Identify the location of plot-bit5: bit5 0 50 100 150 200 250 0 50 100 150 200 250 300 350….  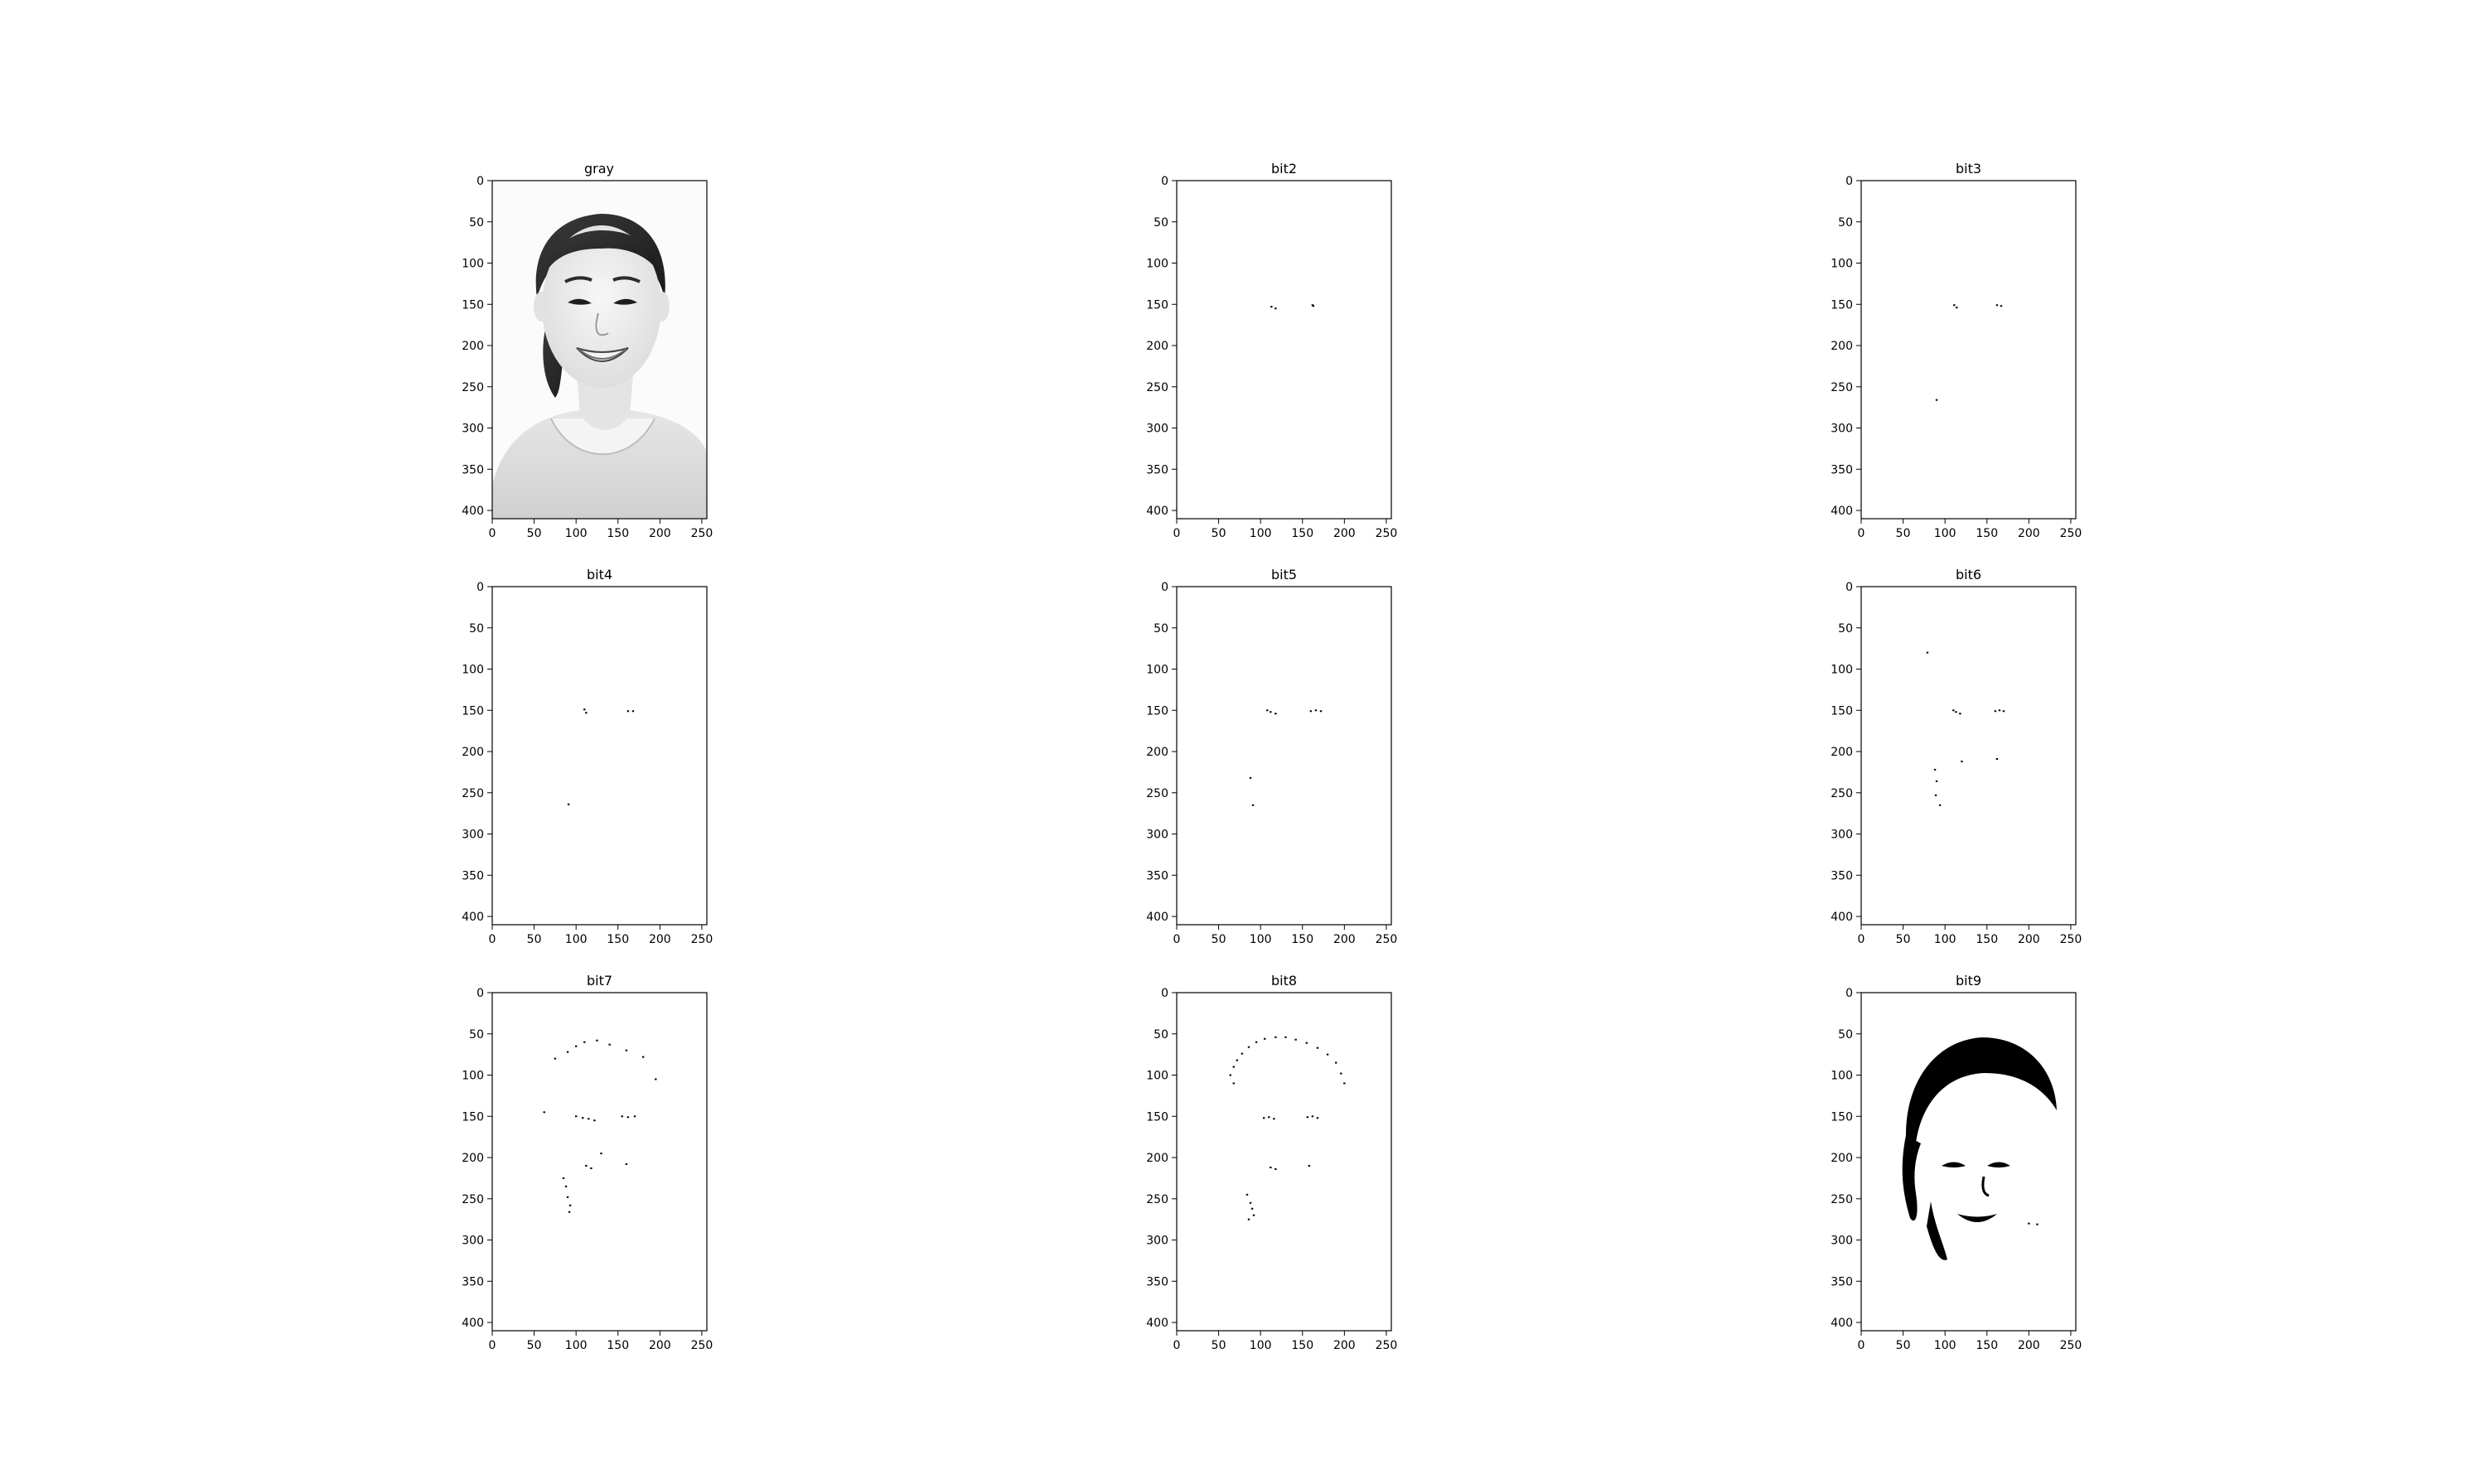
(1271, 756).